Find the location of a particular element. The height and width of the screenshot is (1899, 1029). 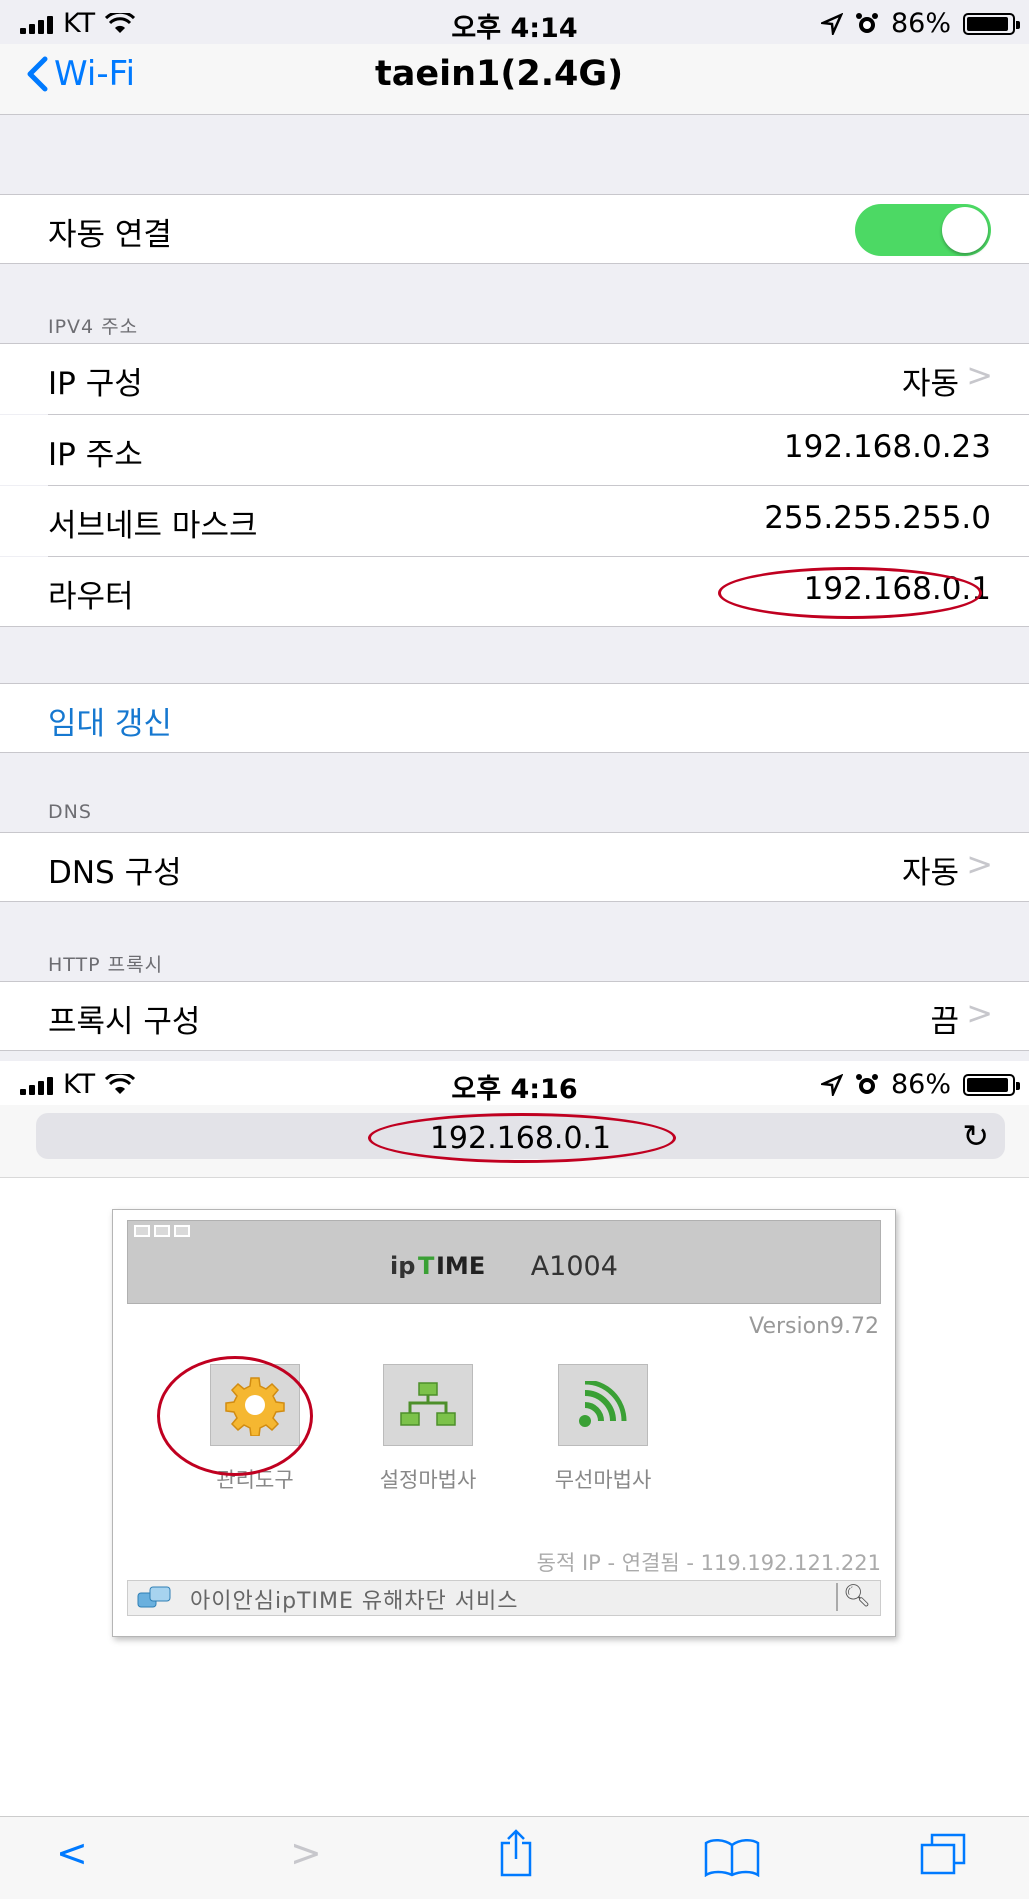

renew-lease-button: 임대 갱신 is located at coordinates (110, 720).